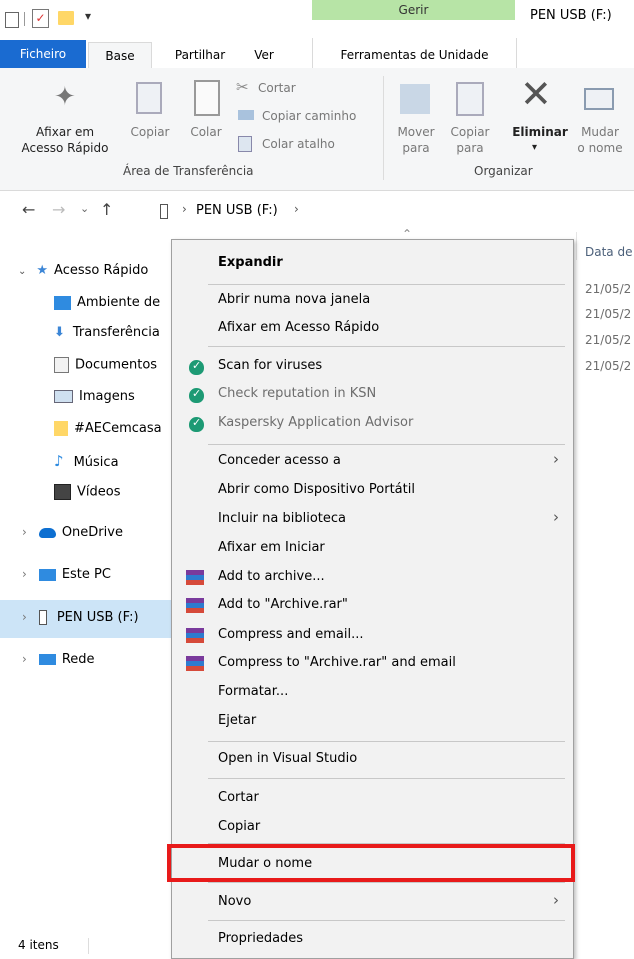  Describe the element at coordinates (600, 140) in the screenshot. I see `rename-button: Mudar o nome` at that location.